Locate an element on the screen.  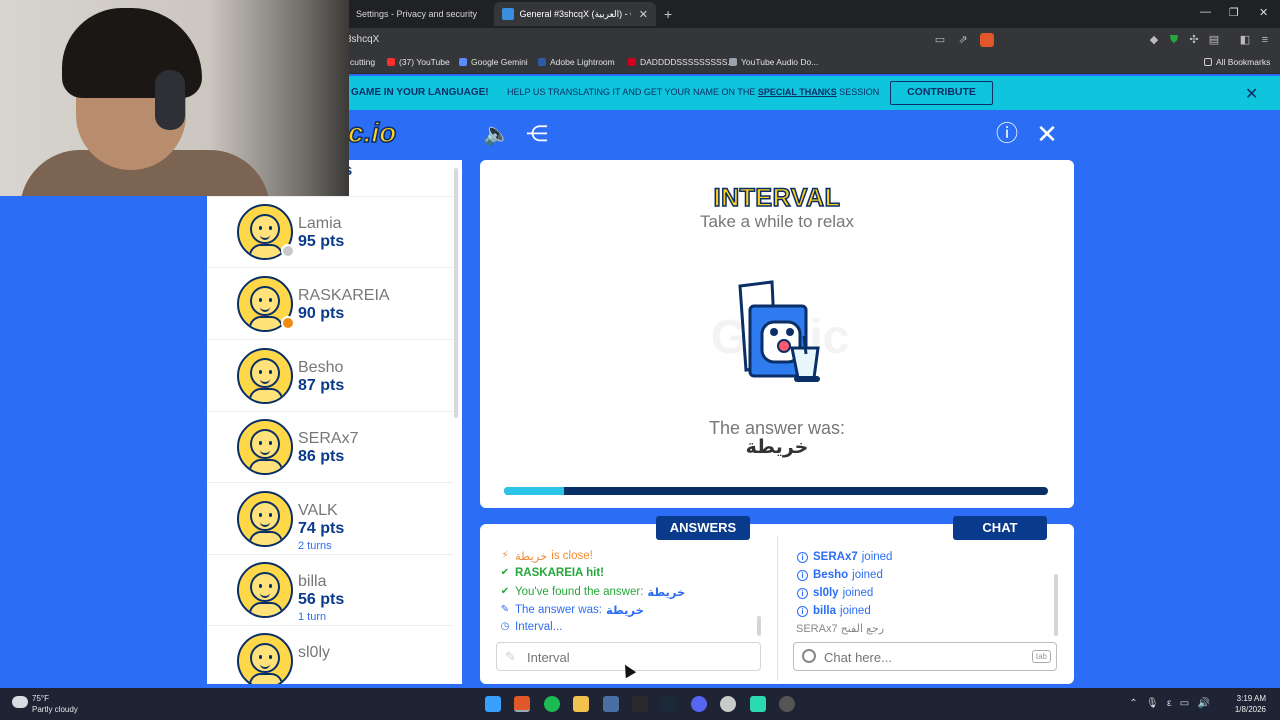
player-turns: 1 turn is located at coordinates (312, 617).